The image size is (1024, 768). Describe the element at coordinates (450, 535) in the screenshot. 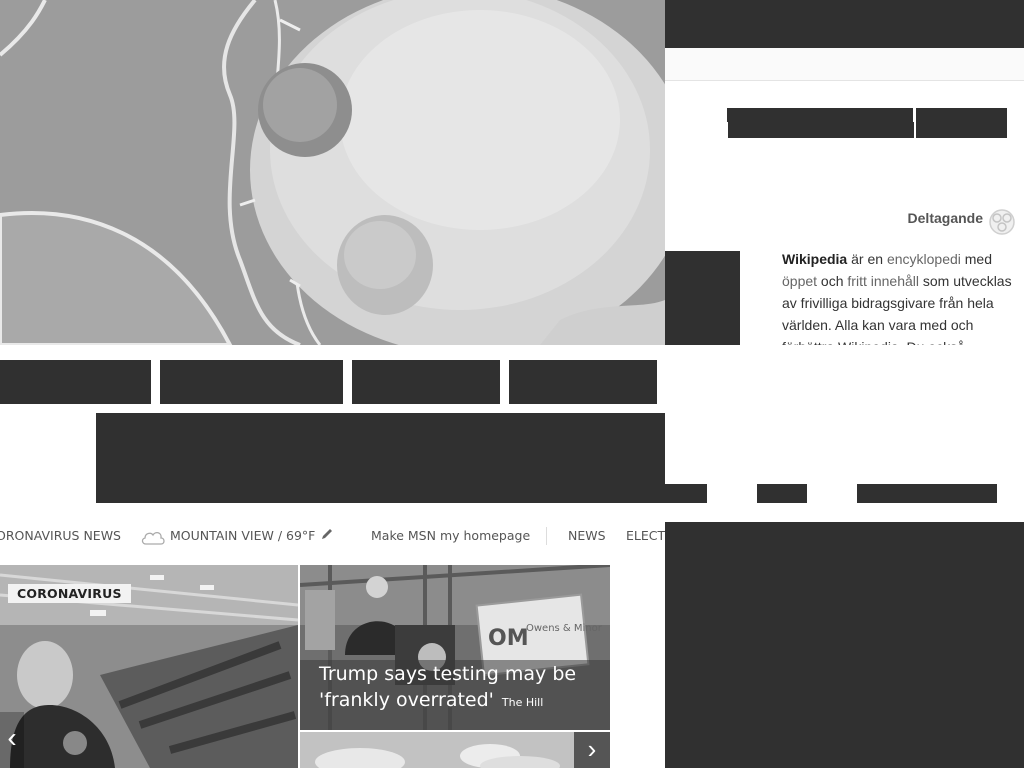

I see `make-homepage-link: Make MSN my homepage` at that location.